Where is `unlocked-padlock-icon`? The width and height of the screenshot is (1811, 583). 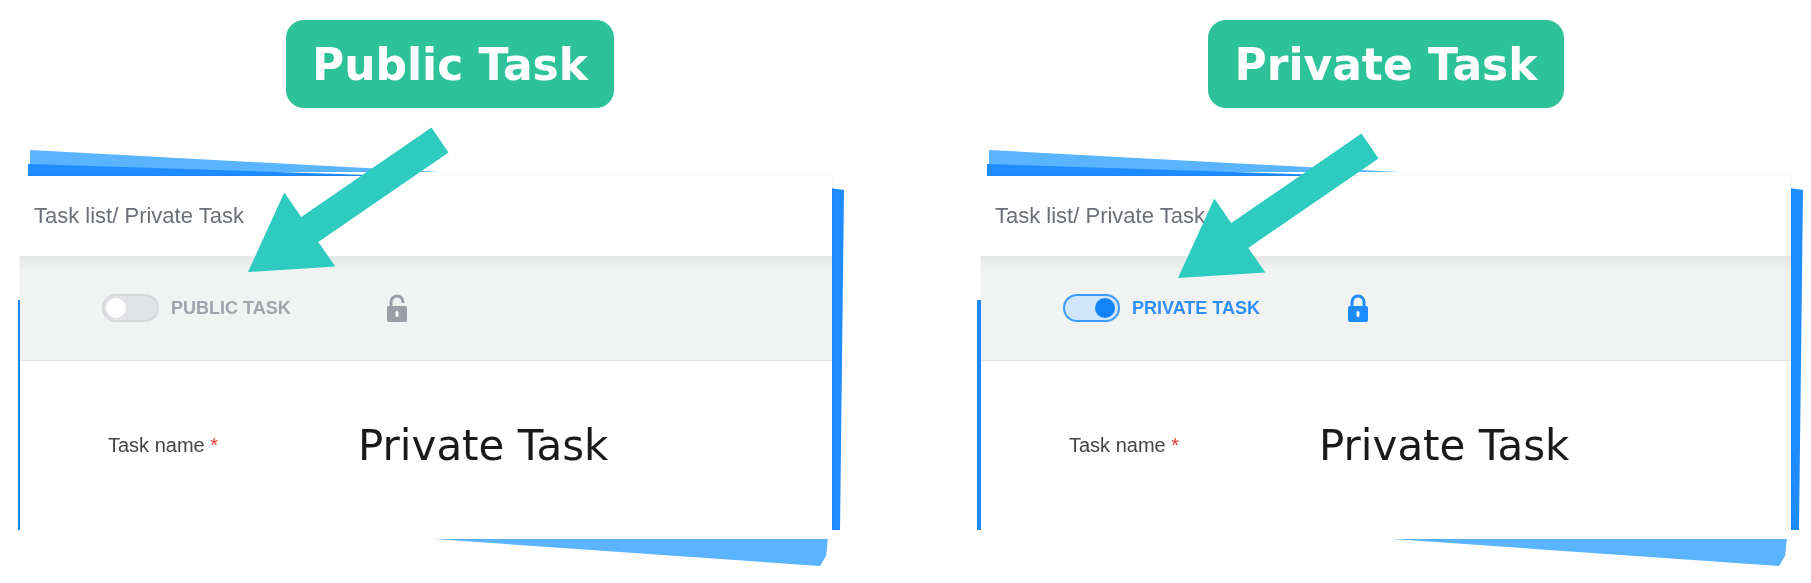
unlocked-padlock-icon is located at coordinates (397, 308).